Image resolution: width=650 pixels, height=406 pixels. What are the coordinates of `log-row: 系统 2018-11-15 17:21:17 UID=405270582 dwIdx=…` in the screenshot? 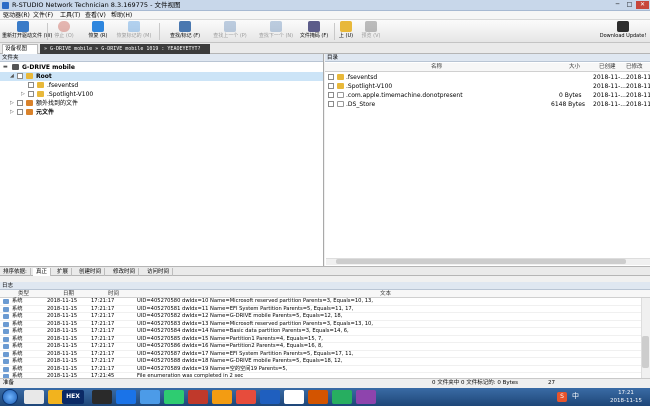 It's located at (320, 317).